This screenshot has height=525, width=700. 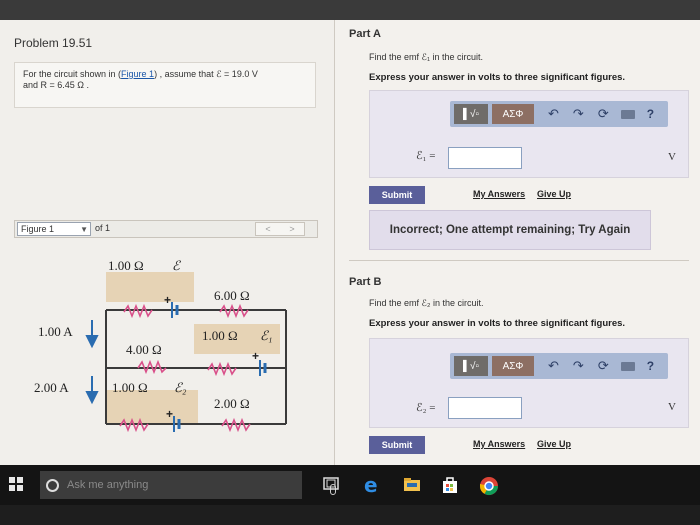 I want to click on next-figure-button: >, so click(x=291, y=229).